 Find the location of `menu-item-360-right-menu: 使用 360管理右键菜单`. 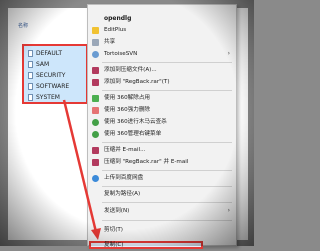

menu-item-360-right-menu: 使用 360管理右键菜单 is located at coordinates (162, 134).